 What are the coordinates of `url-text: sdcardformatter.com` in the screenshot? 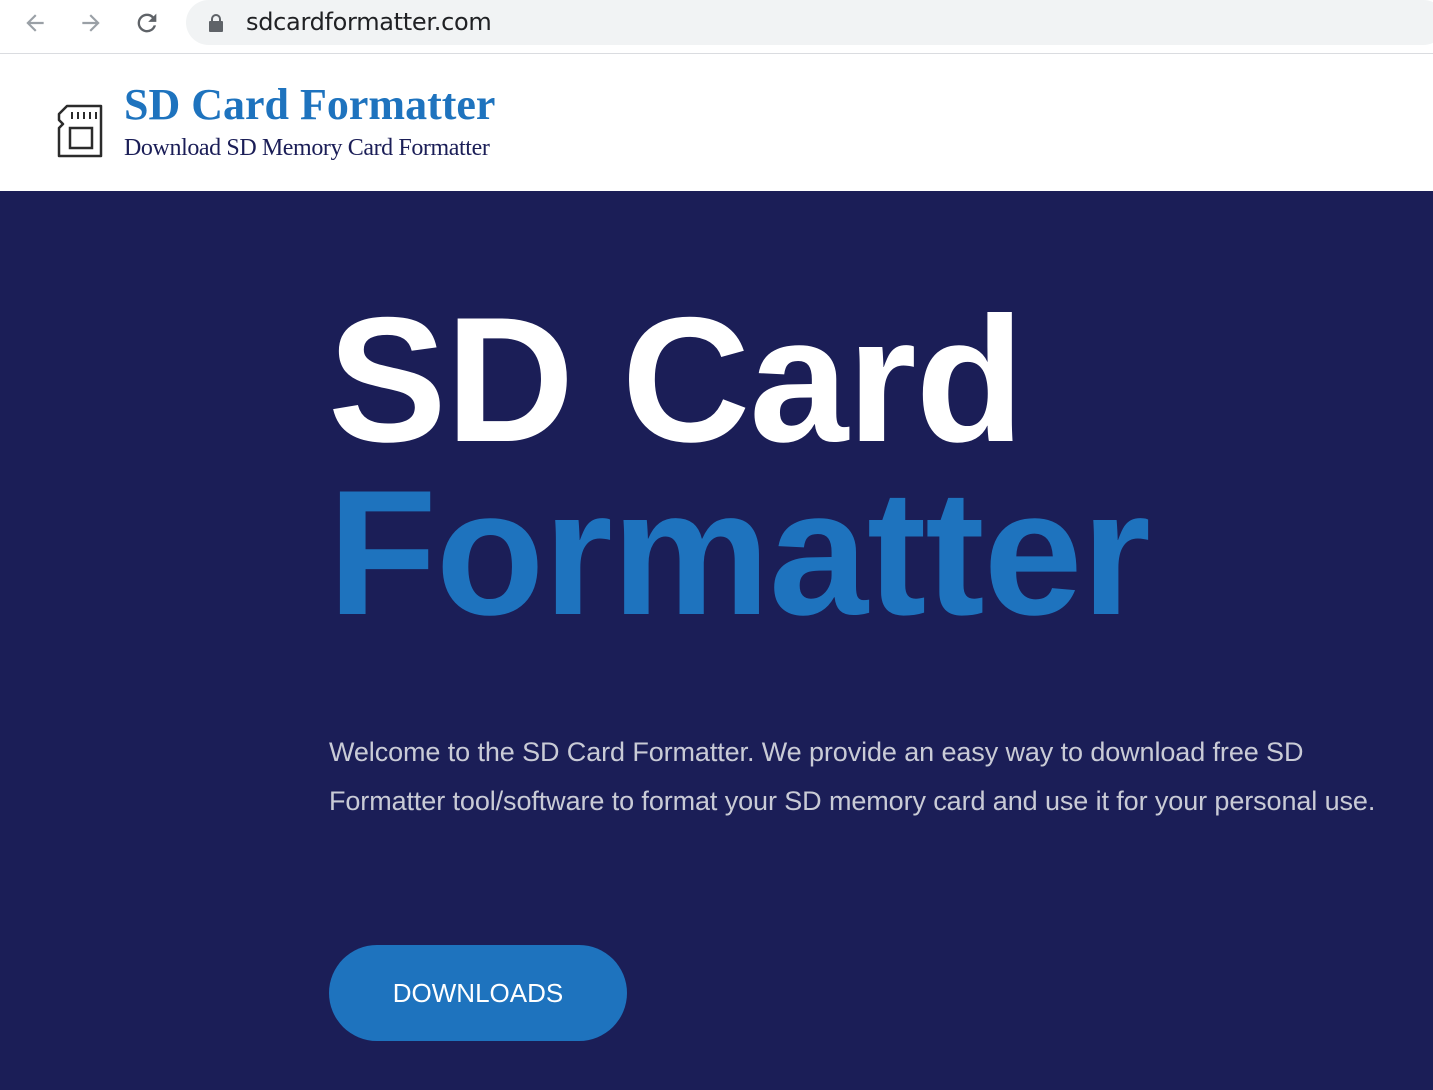 It's located at (369, 22).